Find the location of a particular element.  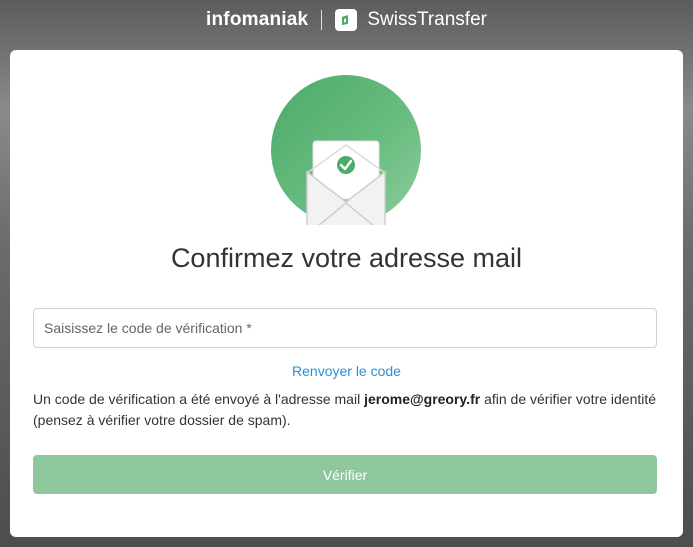

page-title: Confirmez votre adresse mail is located at coordinates (346, 258).